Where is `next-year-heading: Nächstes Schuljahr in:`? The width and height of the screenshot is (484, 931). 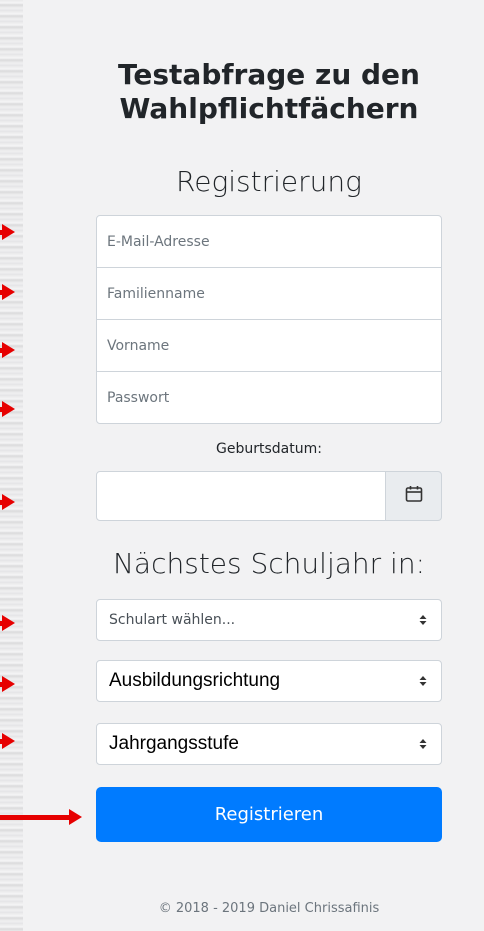 next-year-heading: Nächstes Schuljahr in: is located at coordinates (269, 563).